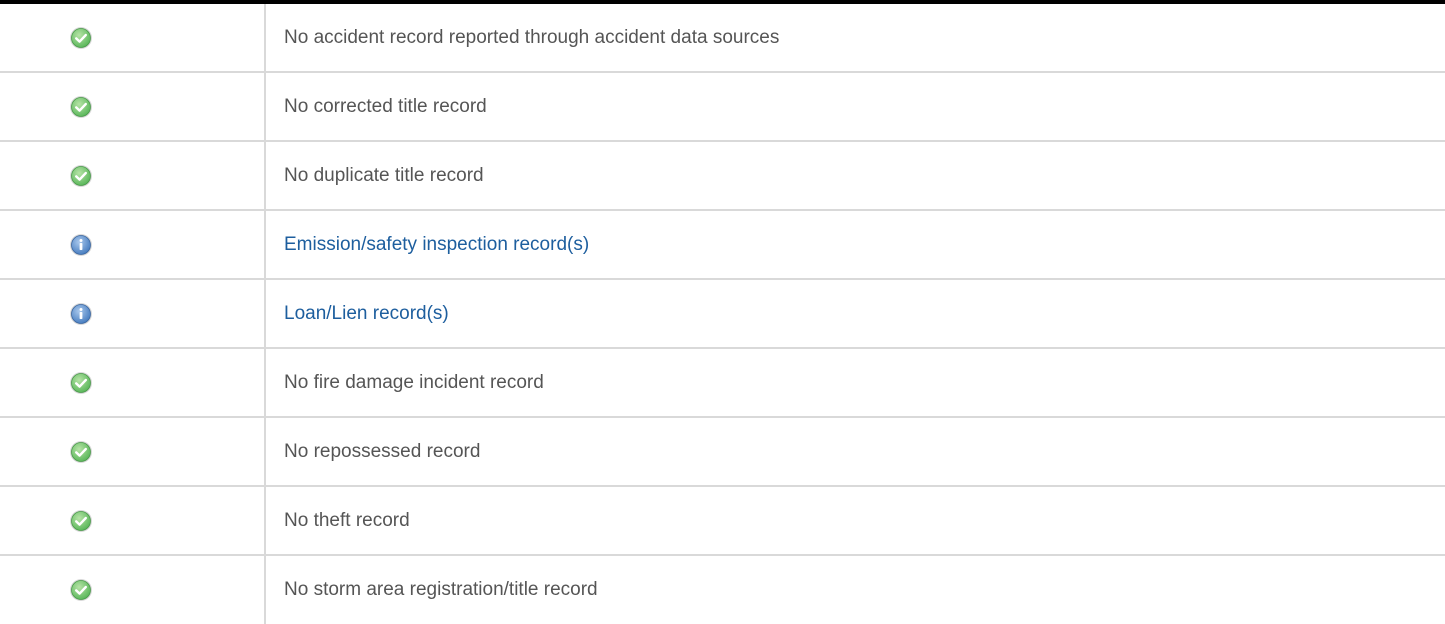 This screenshot has width=1445, height=624. I want to click on record-text: No fire damage incident record, so click(414, 382).